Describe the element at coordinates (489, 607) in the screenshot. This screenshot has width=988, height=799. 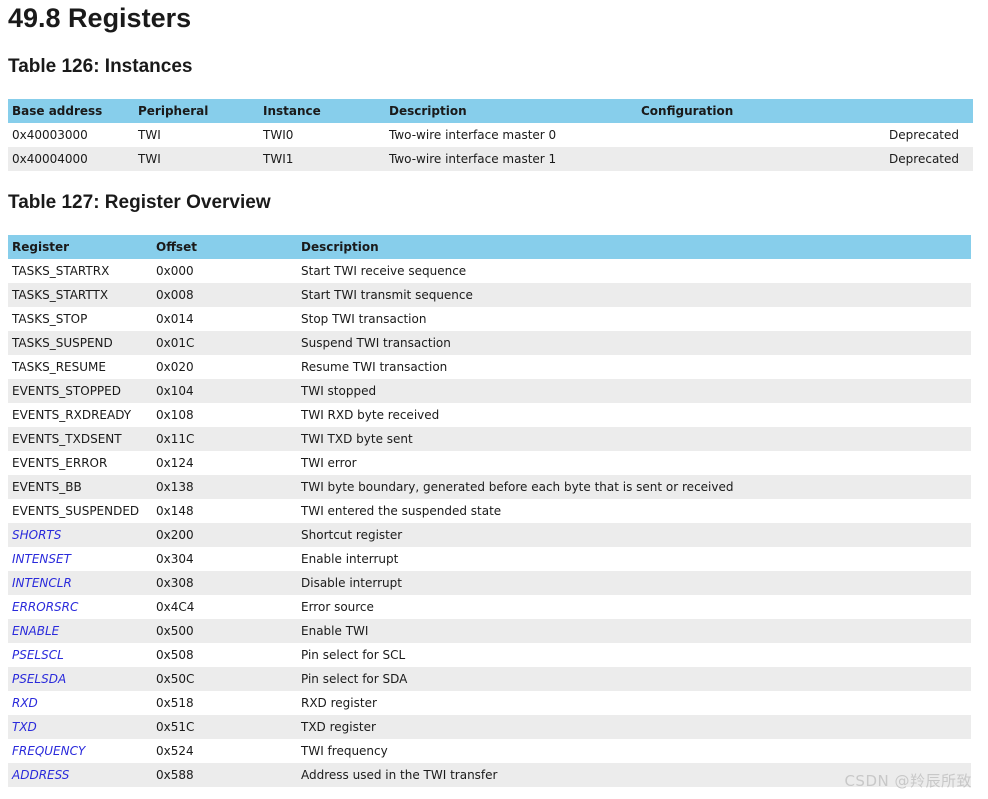
I see `table-row: ERRORSRC 0x4C4 Error source` at that location.